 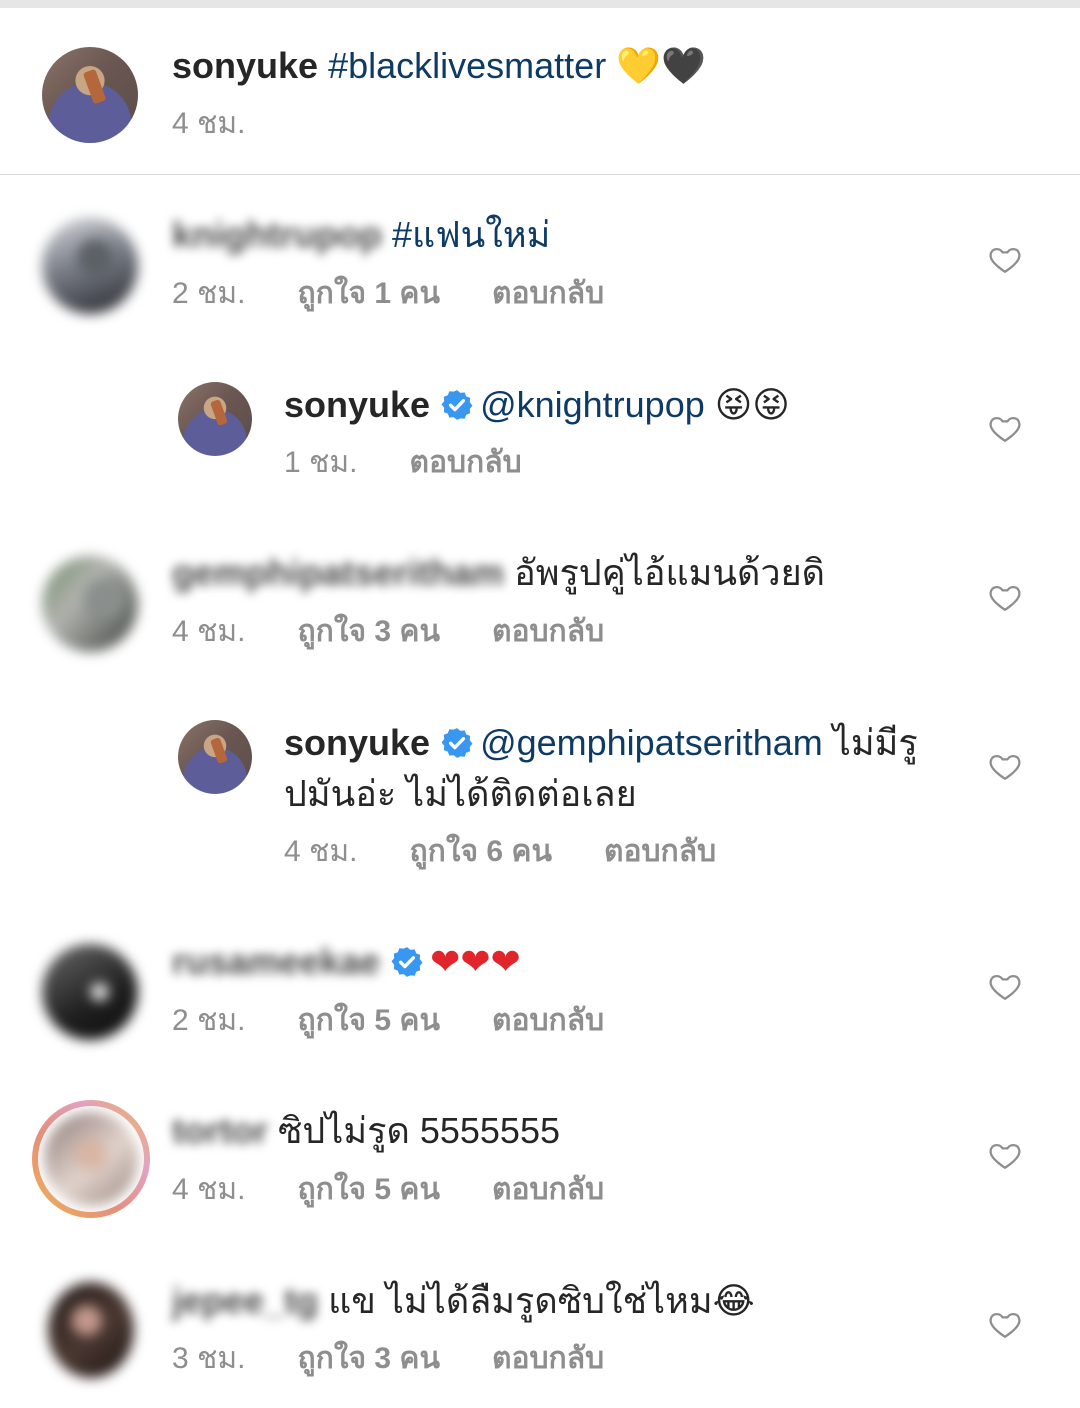 I want to click on comment-username: jepee_tg, so click(x=245, y=1300).